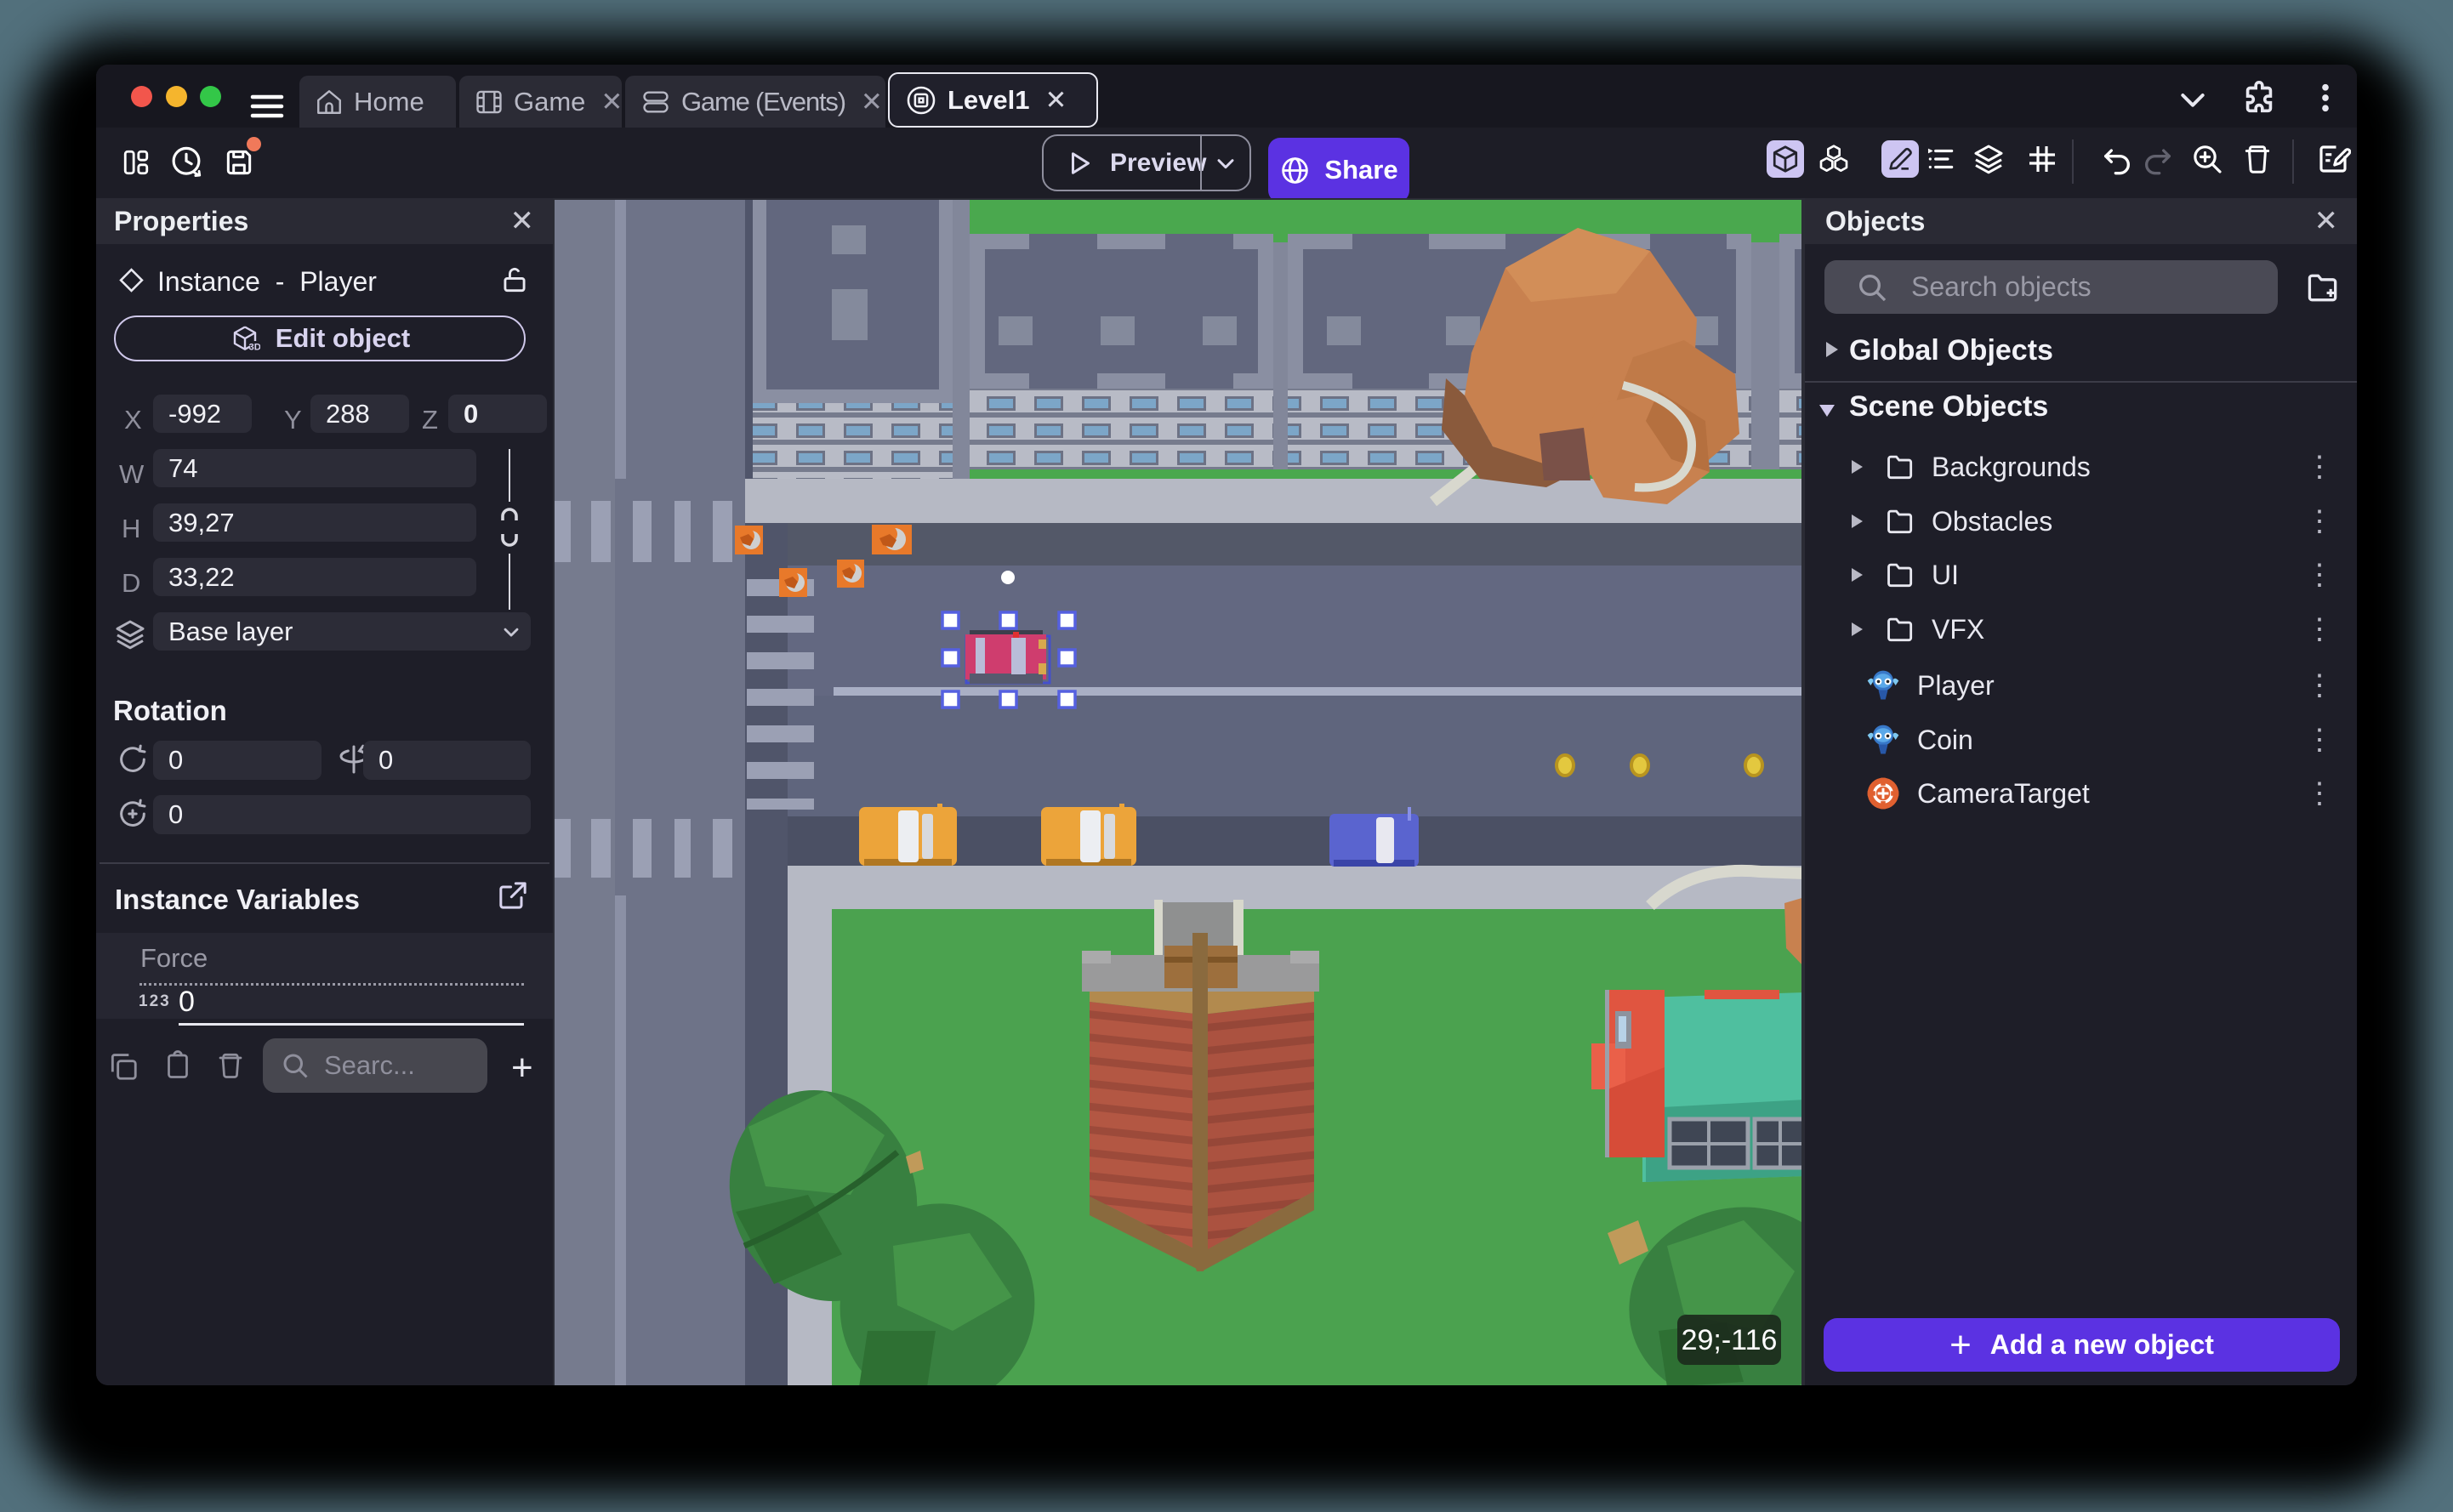  Describe the element at coordinates (254, 348) in the screenshot. I see `svg-text: 3D` at that location.